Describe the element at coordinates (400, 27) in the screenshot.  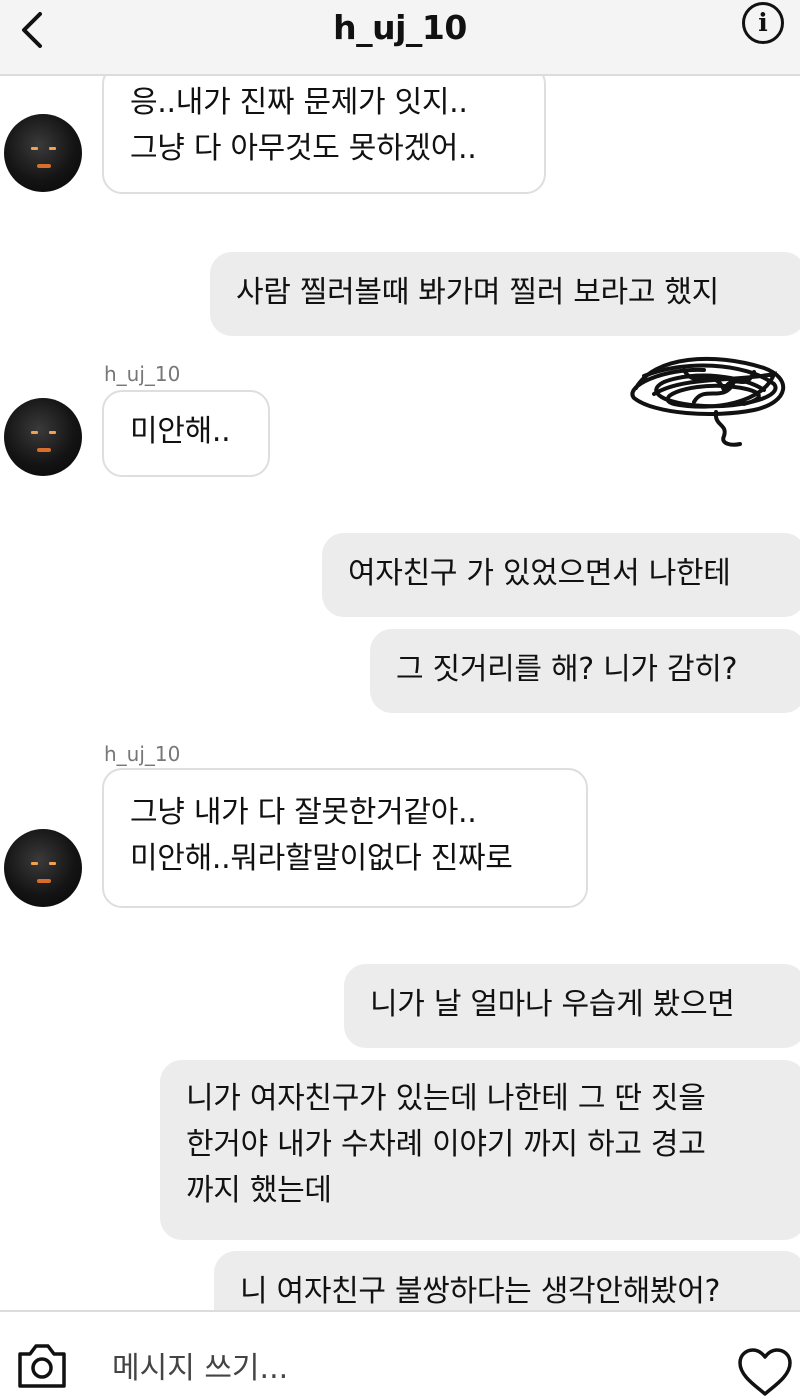
I see `chat-title: h_uj_10` at that location.